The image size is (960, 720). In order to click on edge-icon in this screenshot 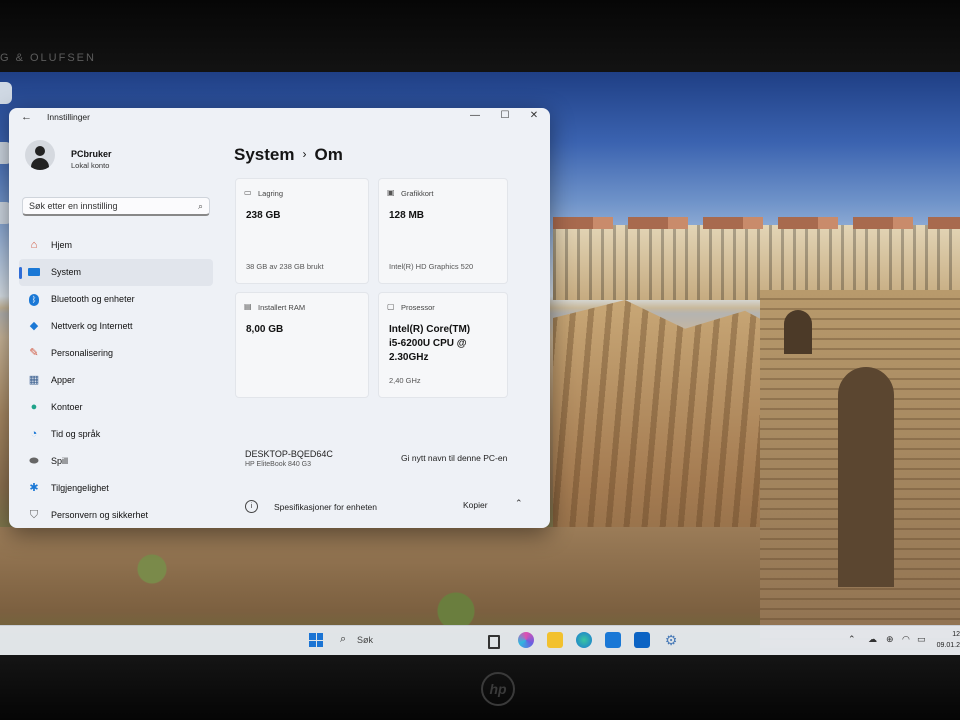, I will do `click(584, 640)`.